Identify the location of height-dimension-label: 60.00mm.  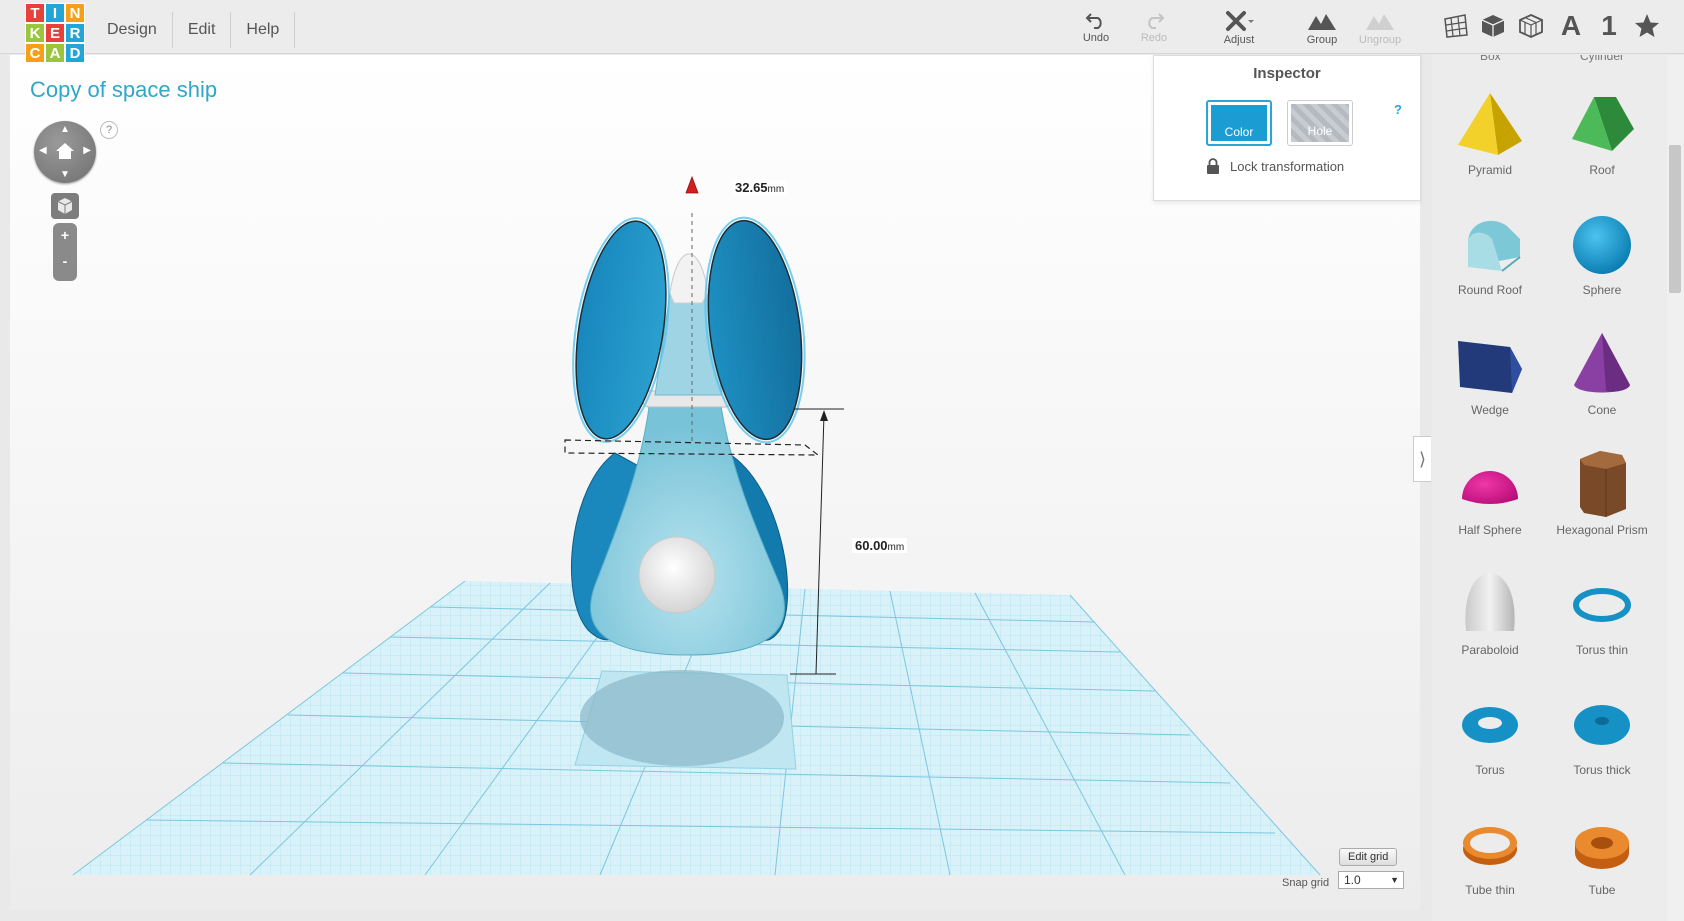
(880, 545).